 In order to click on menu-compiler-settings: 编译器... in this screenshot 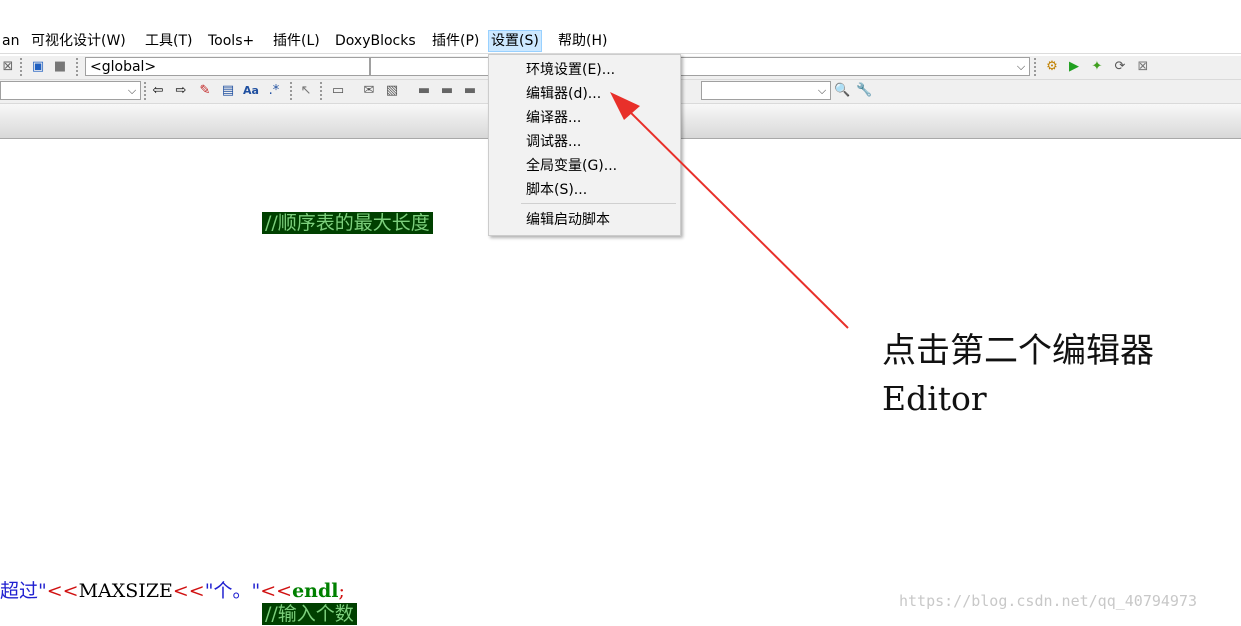, I will do `click(584, 118)`.